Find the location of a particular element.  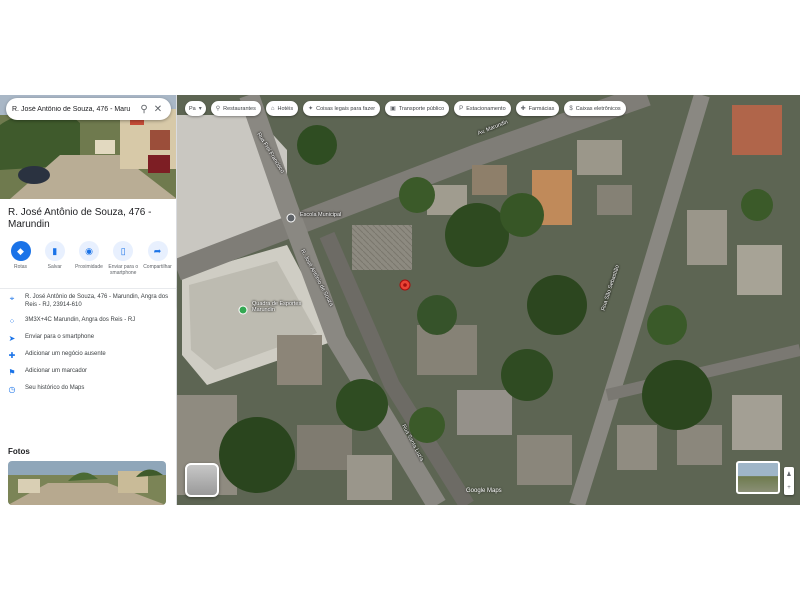

google-attribution: Google Maps is located at coordinates (484, 491).